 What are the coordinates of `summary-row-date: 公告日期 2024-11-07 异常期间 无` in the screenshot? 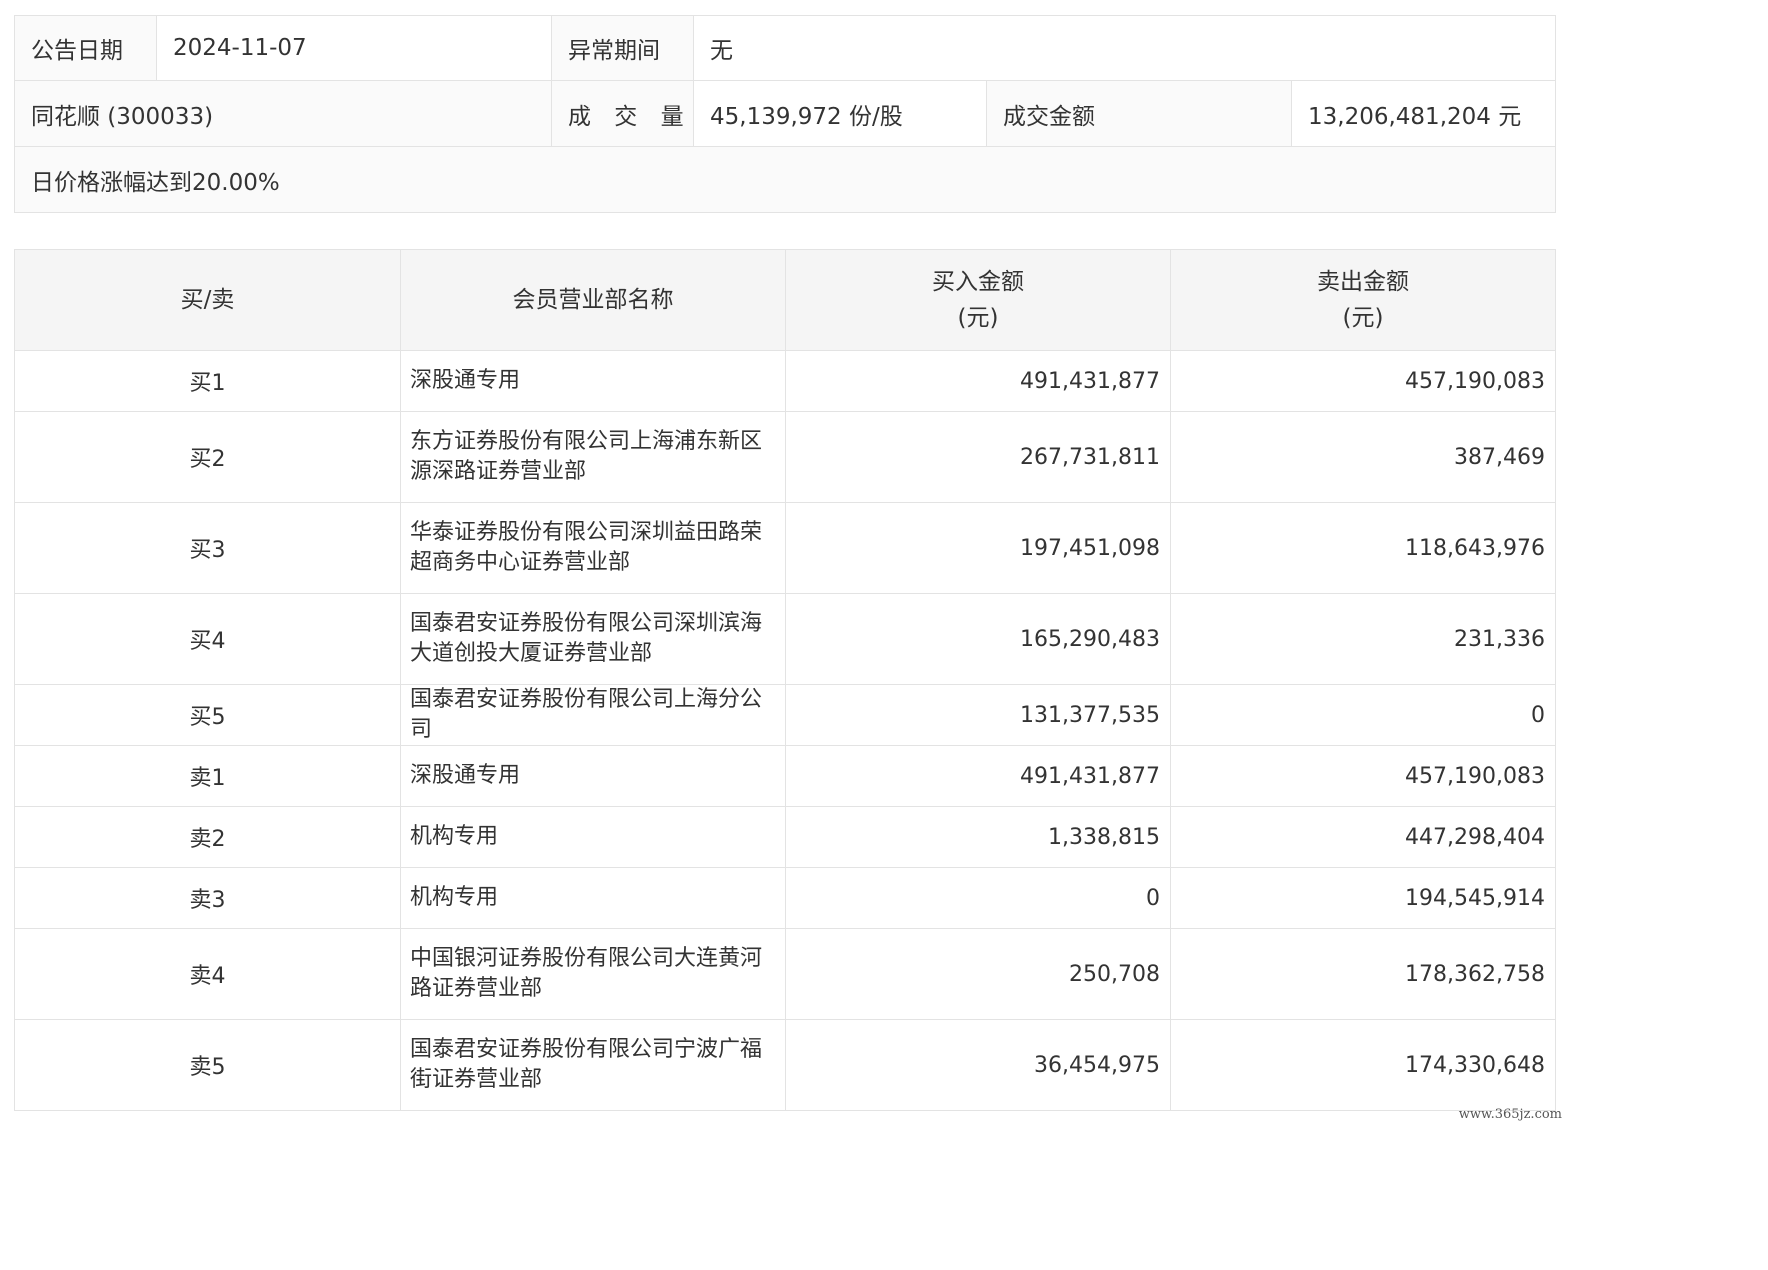 It's located at (785, 48).